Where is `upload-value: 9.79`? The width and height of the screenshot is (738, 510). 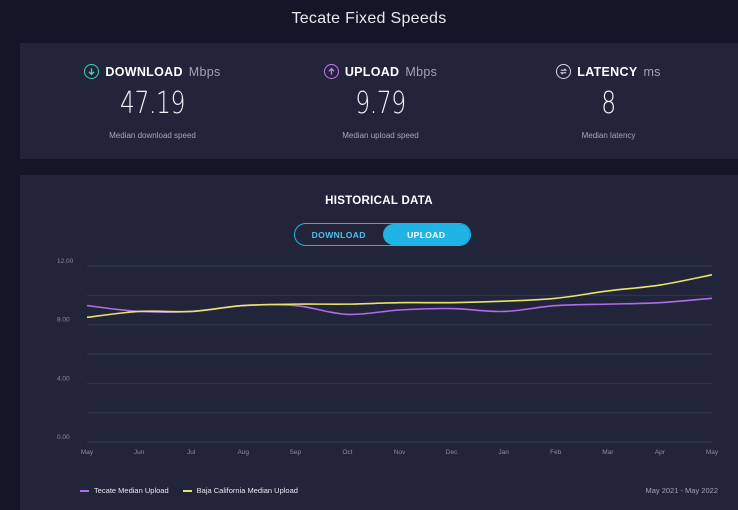
upload-value: 9.79 is located at coordinates (380, 103).